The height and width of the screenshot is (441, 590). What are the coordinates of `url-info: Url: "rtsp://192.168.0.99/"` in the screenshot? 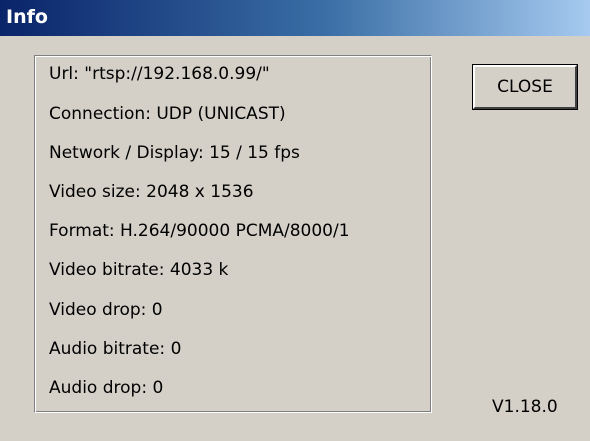 It's located at (159, 74).